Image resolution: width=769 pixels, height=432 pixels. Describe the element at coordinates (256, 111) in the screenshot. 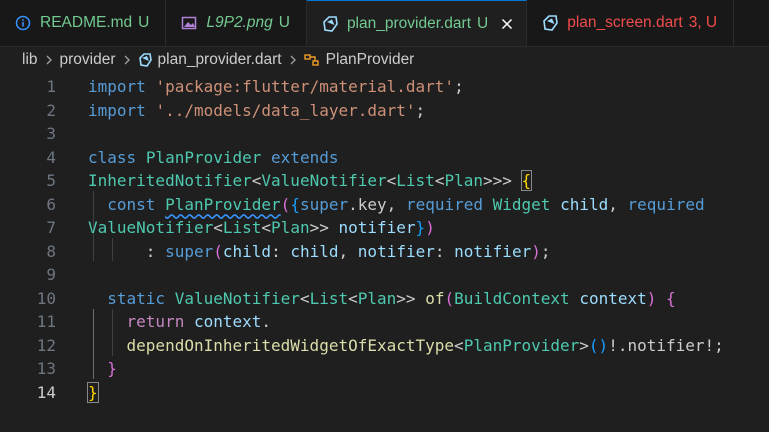

I see `code-text: import '../models/data_layer.dart';` at that location.